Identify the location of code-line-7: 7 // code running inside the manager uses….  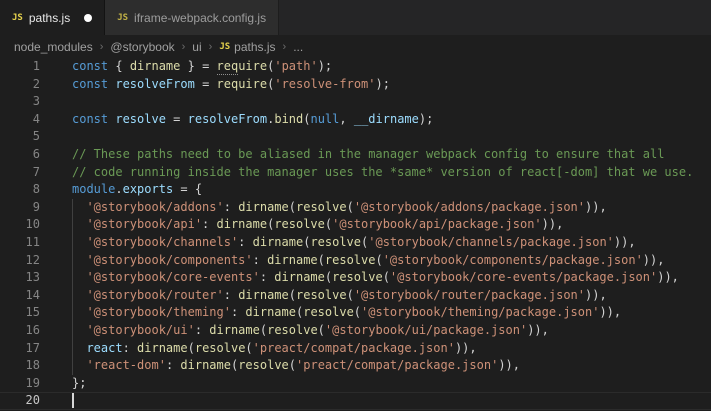
(355, 173).